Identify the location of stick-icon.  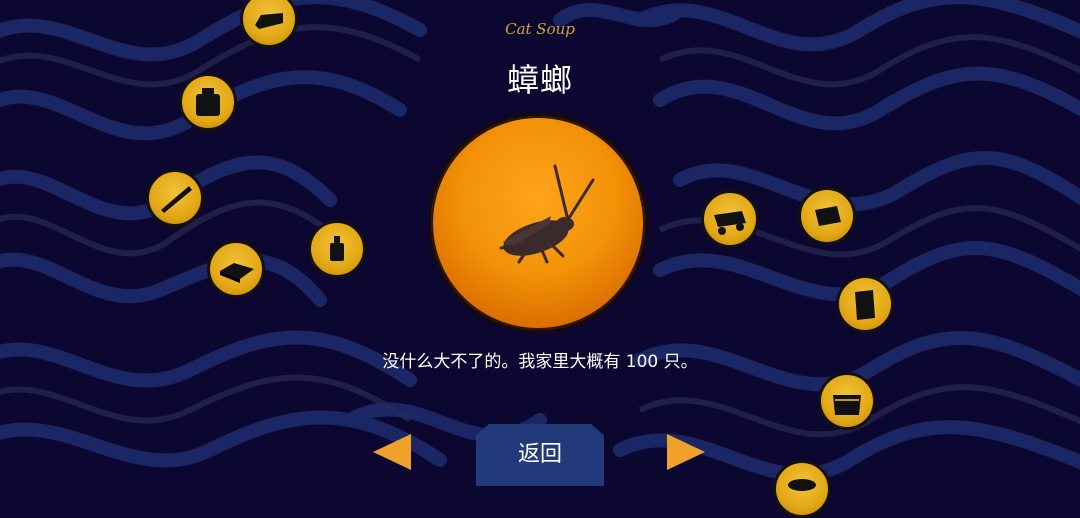
(176, 199).